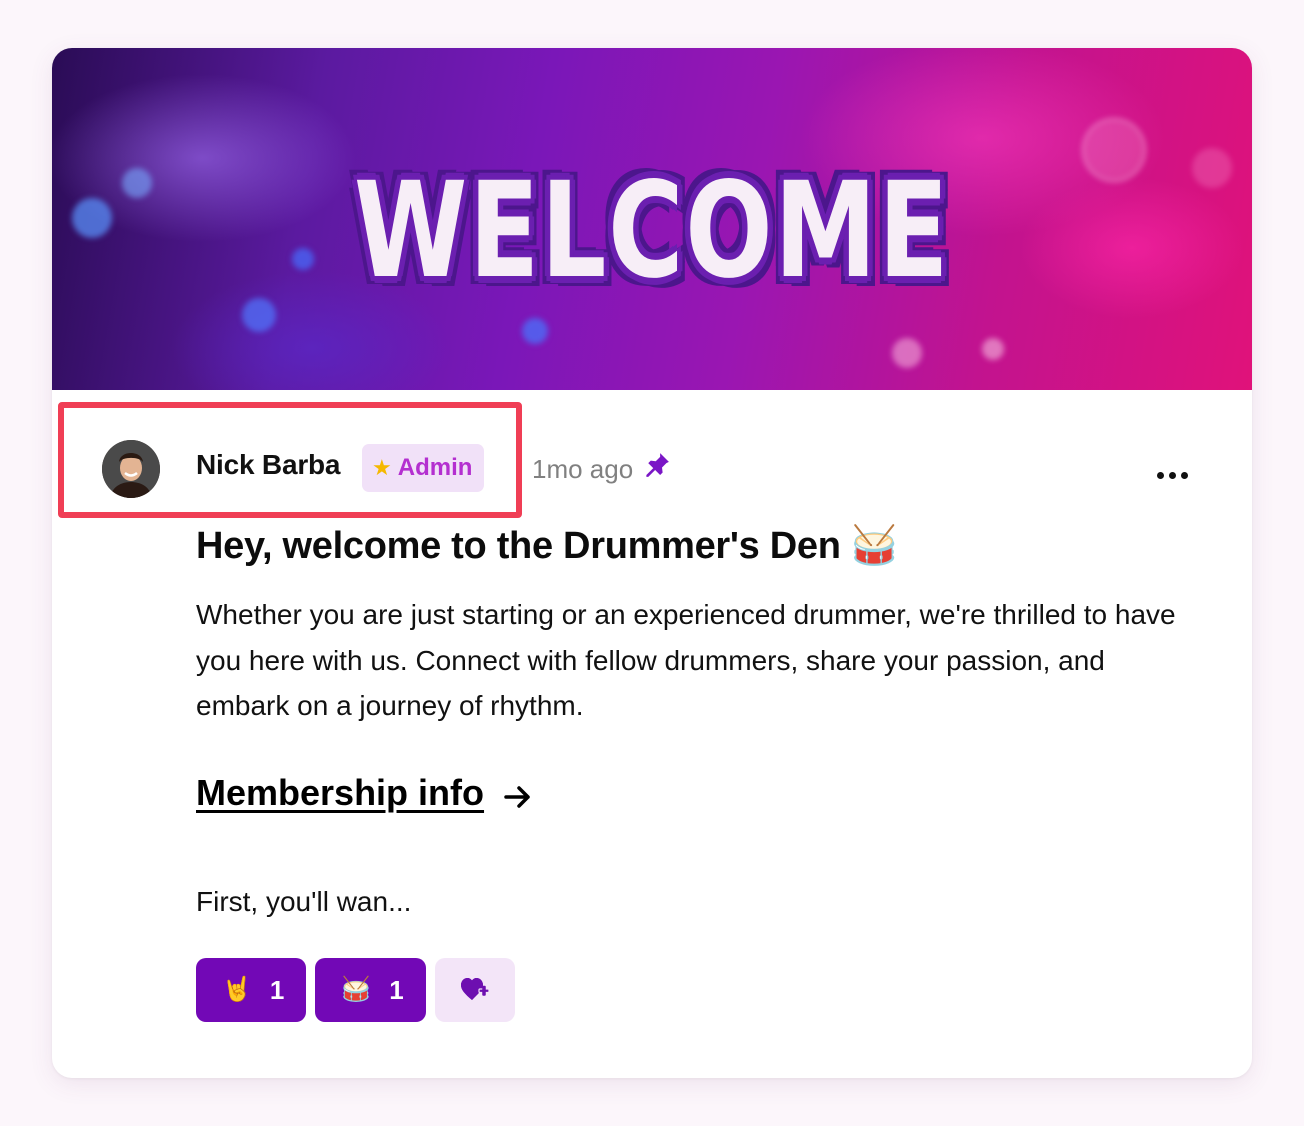  I want to click on welcome-banner-text: WELCOME, so click(652, 231).